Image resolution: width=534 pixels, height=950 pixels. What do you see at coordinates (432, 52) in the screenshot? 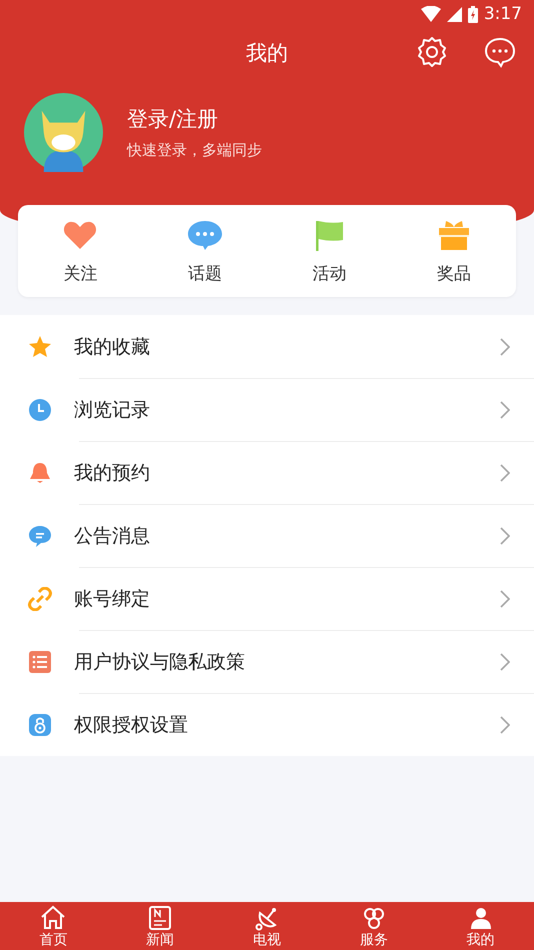
I see `settings-icon` at bounding box center [432, 52].